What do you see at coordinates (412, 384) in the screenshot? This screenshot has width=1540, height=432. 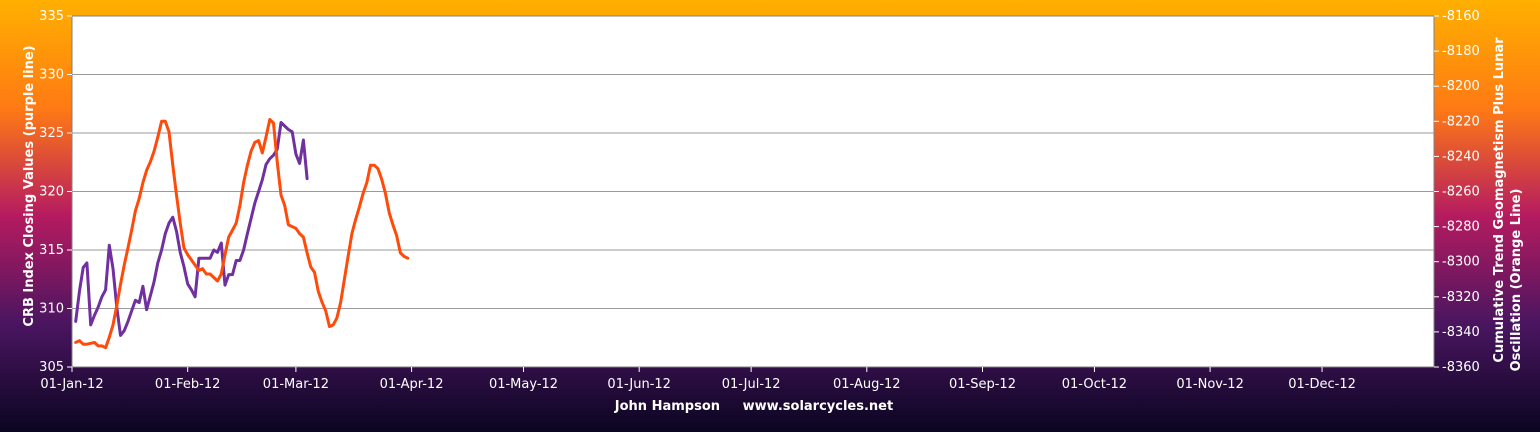 I see `x-tick-label: 01-Apr-12` at bounding box center [412, 384].